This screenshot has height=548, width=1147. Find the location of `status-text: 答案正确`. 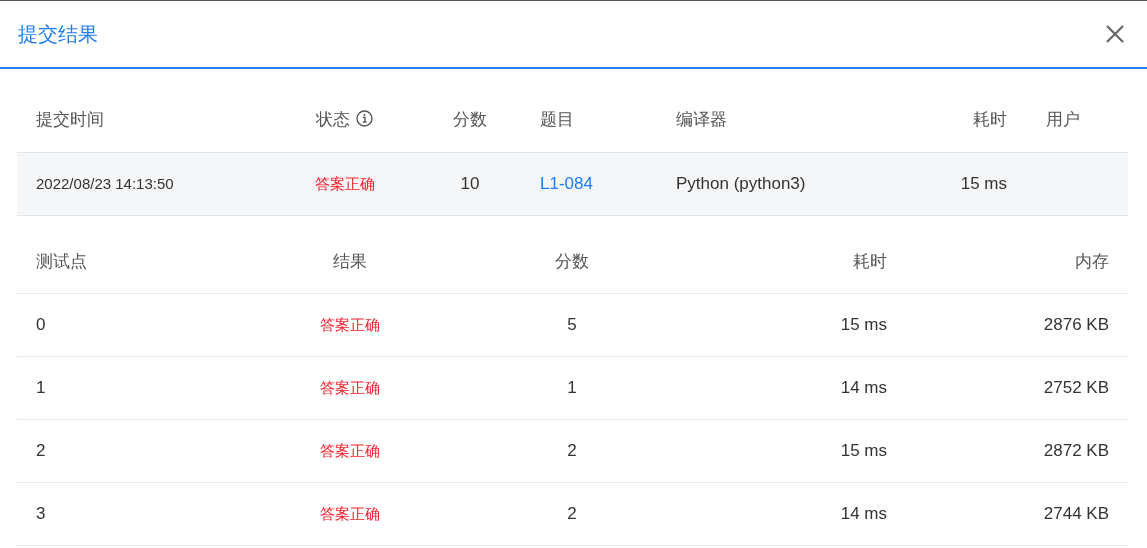

status-text: 答案正确 is located at coordinates (344, 183).